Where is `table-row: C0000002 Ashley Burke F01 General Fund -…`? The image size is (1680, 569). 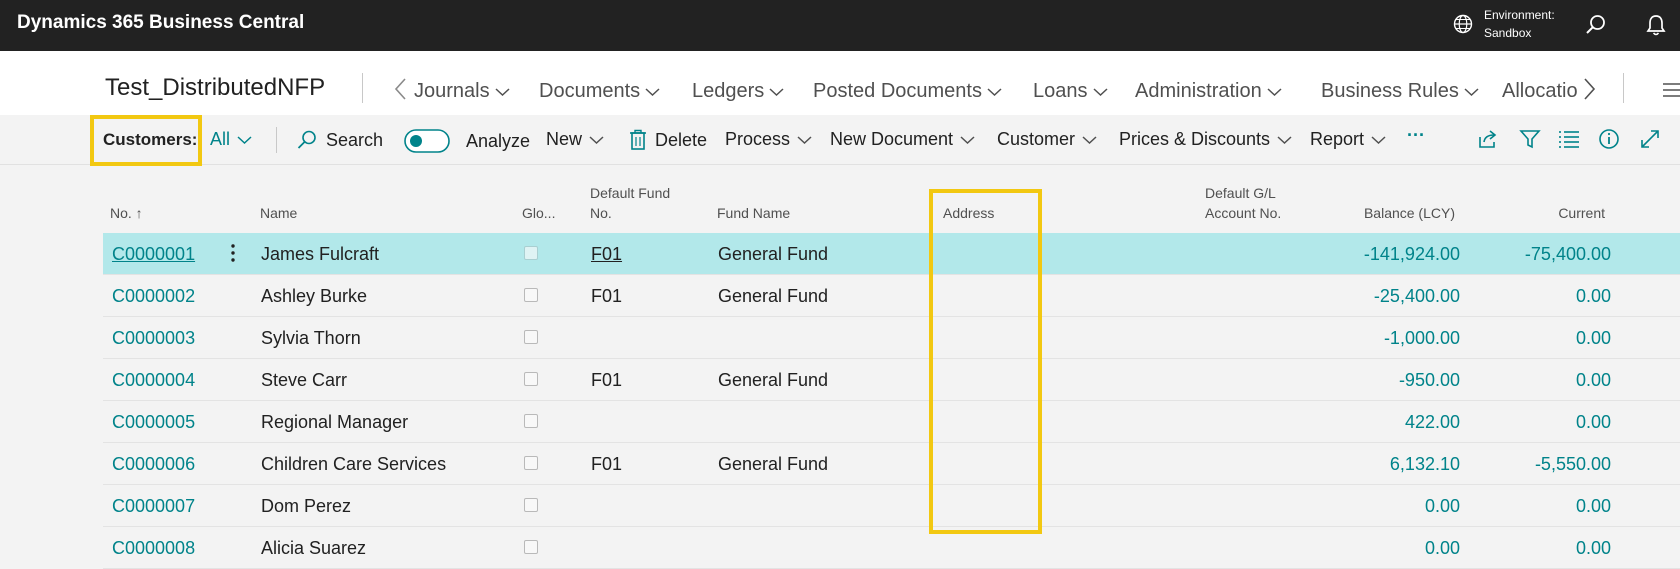 table-row: C0000002 Ashley Burke F01 General Fund -… is located at coordinates (891, 296).